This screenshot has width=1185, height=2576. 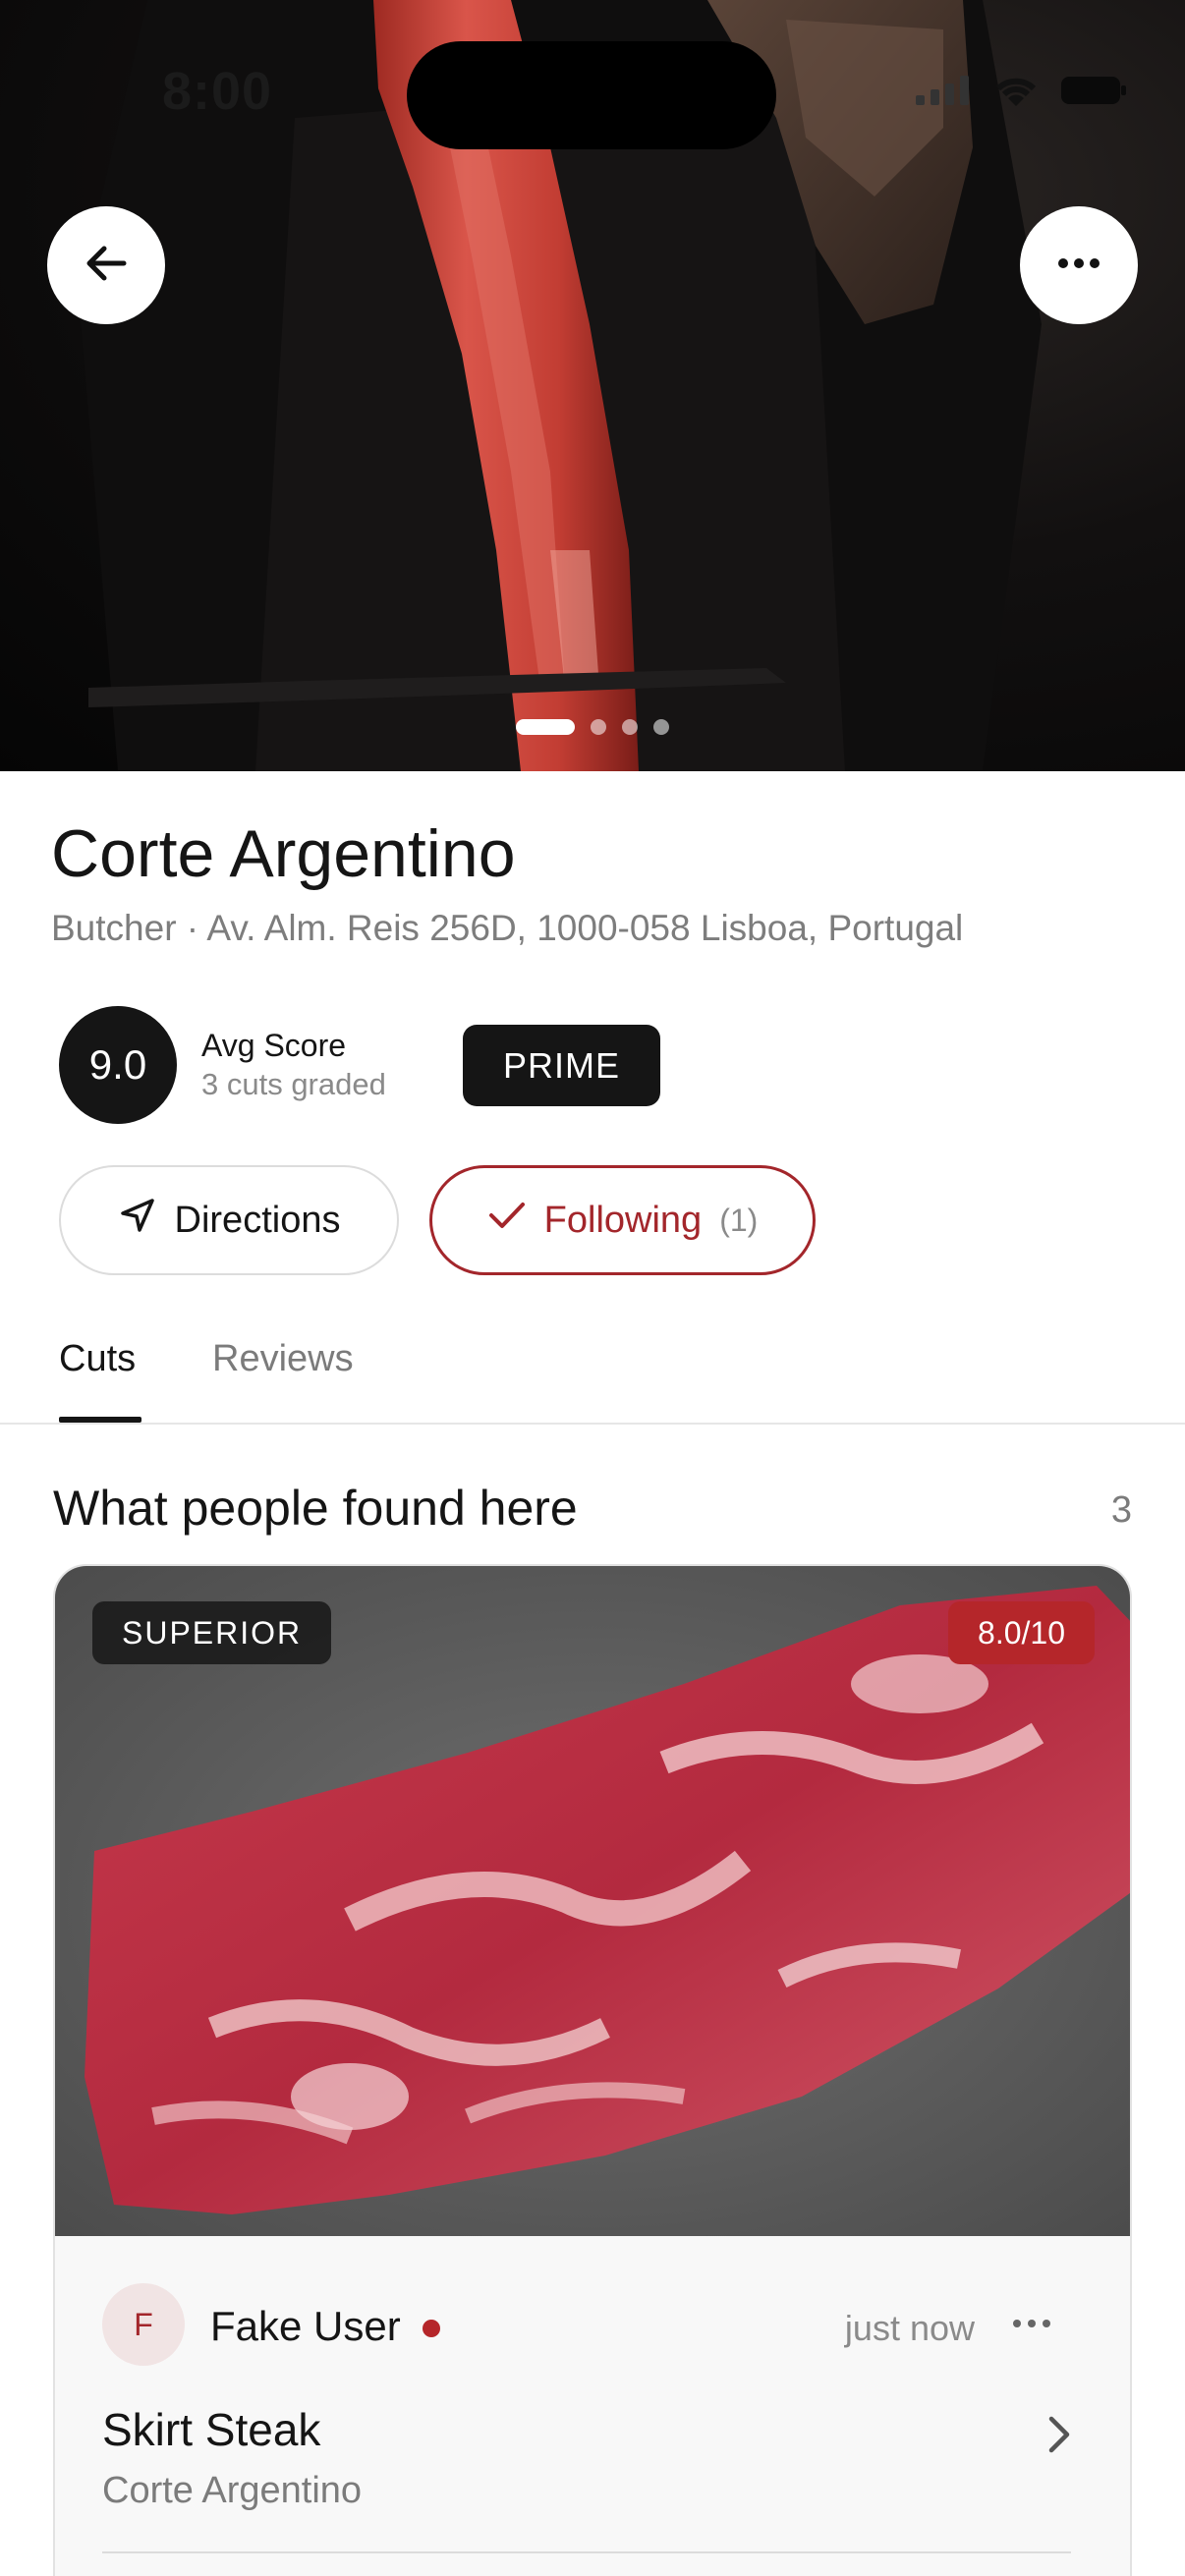 What do you see at coordinates (212, 1632) in the screenshot?
I see `cut-grade-badge: SUPERIOR` at bounding box center [212, 1632].